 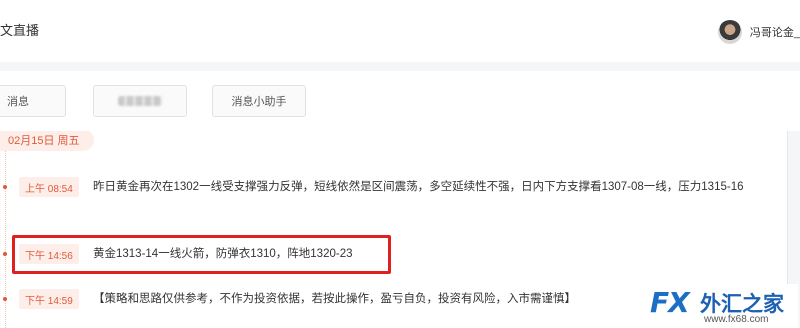 I want to click on page-title: 文直播, so click(x=20, y=30).